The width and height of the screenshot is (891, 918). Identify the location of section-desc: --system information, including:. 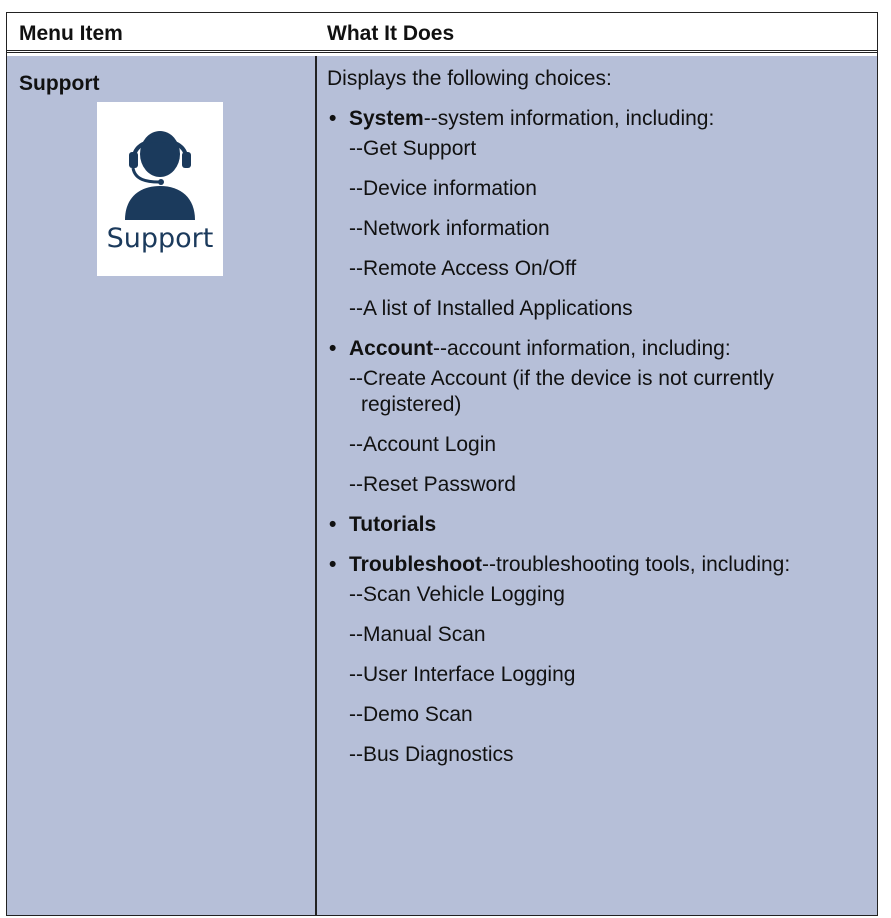
(569, 118).